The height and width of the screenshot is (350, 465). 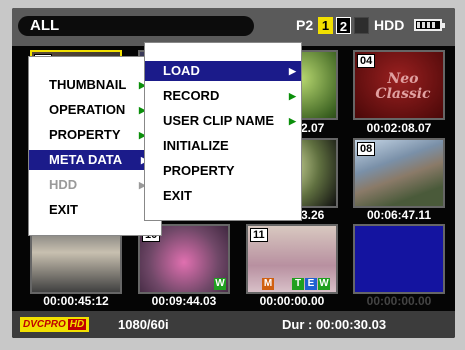 What do you see at coordinates (88, 84) in the screenshot?
I see `menu-item-label: THUMBNAIL` at bounding box center [88, 84].